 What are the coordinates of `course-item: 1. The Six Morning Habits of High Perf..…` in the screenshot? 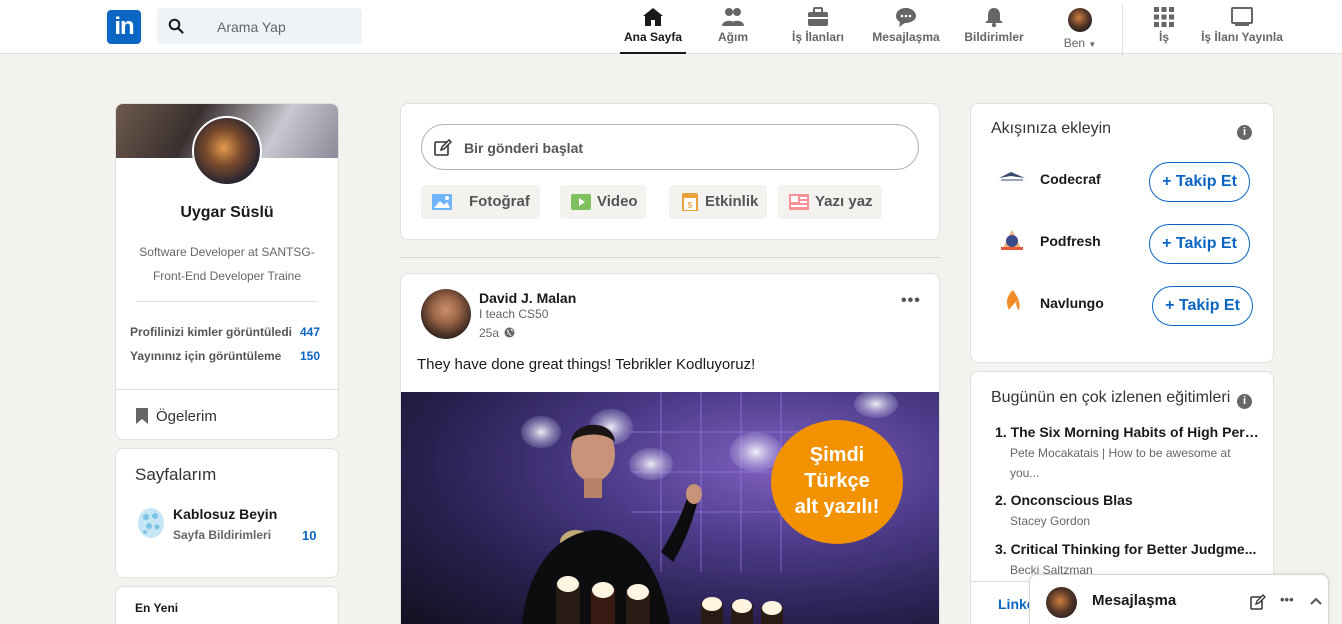 It's located at (1129, 453).